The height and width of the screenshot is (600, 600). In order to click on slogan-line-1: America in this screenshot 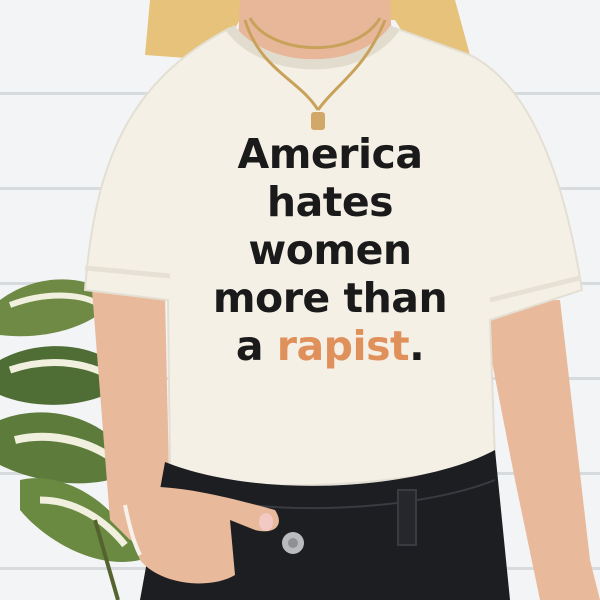, I will do `click(330, 154)`.